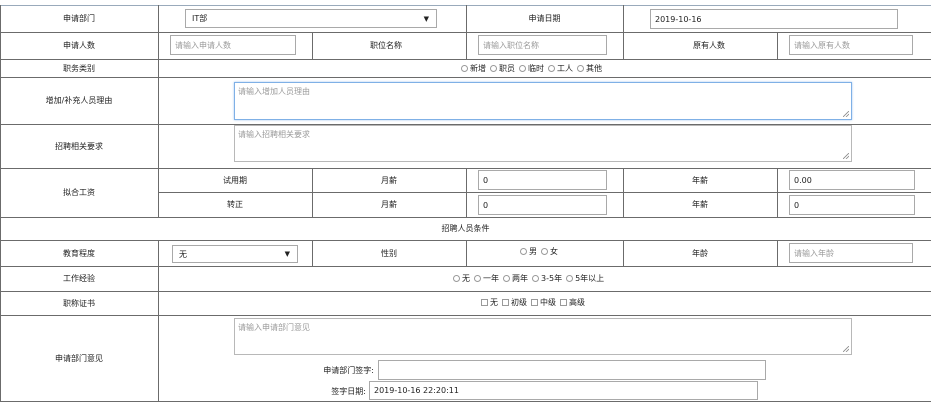 The width and height of the screenshot is (931, 402). I want to click on education-label: 教育程度, so click(79, 253).